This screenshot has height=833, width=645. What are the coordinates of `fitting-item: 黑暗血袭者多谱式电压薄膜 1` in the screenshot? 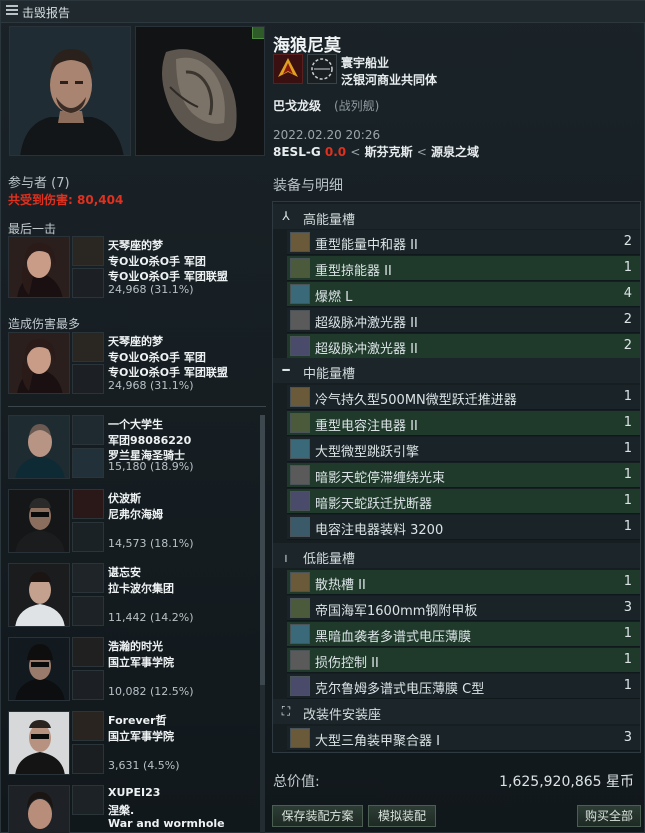 It's located at (463, 634).